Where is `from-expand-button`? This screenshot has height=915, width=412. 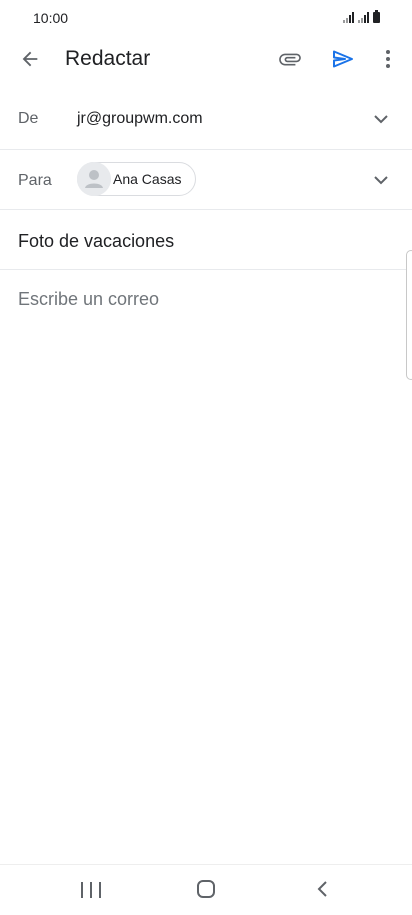 from-expand-button is located at coordinates (381, 119).